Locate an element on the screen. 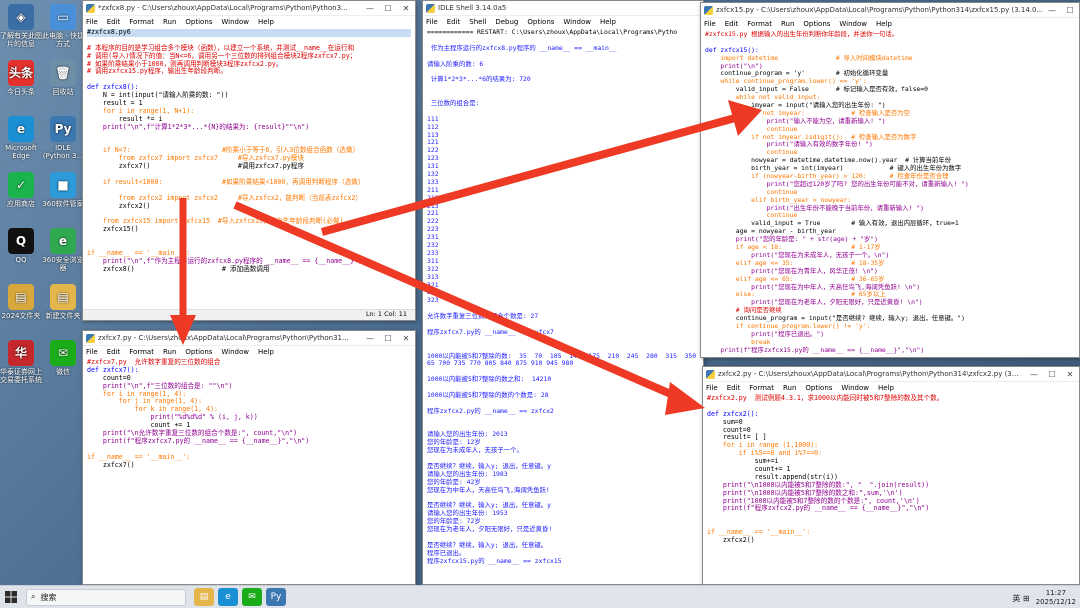 The width and height of the screenshot is (1080, 608). taskbar-edge-icon: e is located at coordinates (228, 597).